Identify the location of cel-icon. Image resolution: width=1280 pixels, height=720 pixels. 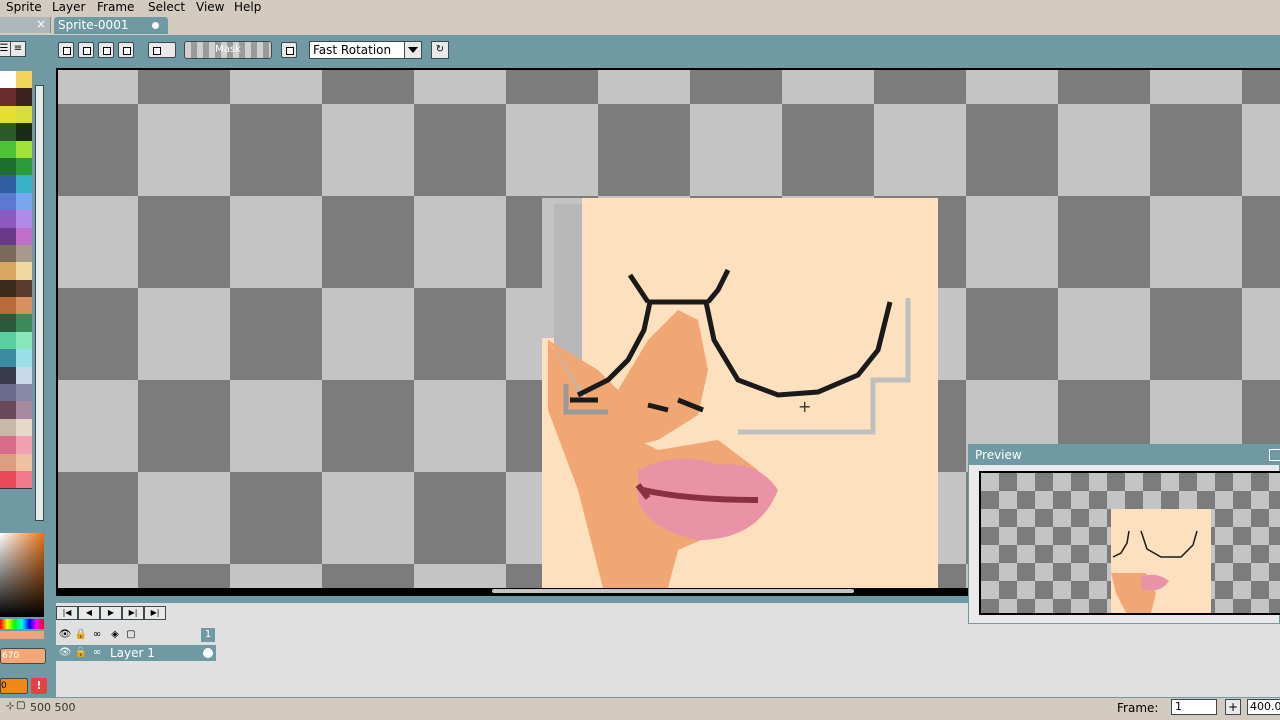
(208, 653).